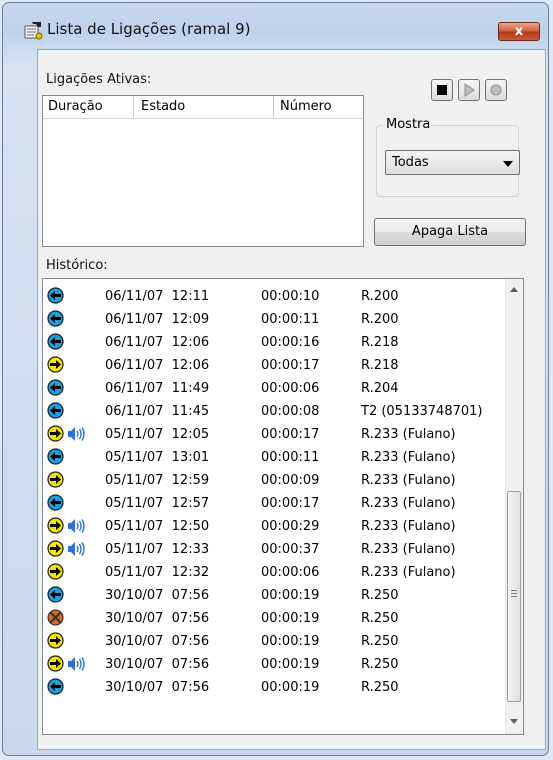  I want to click on history-row: 05/11/07 13:01 00:00:11 R.233 (Fulano), so click(273, 457).